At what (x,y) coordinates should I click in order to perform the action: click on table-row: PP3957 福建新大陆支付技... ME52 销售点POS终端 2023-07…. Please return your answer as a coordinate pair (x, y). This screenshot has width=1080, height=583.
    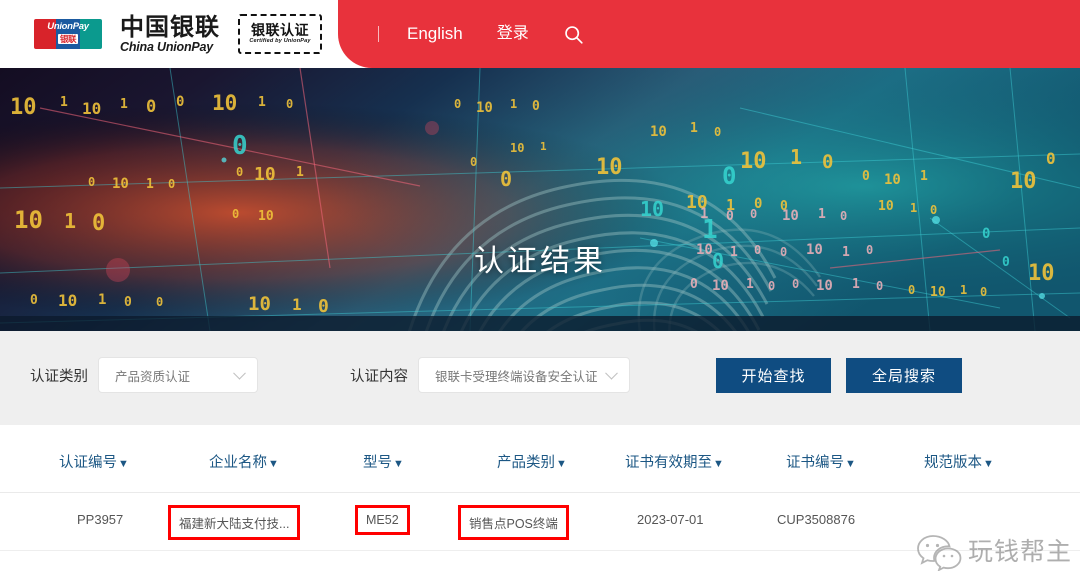
    Looking at the image, I should click on (540, 522).